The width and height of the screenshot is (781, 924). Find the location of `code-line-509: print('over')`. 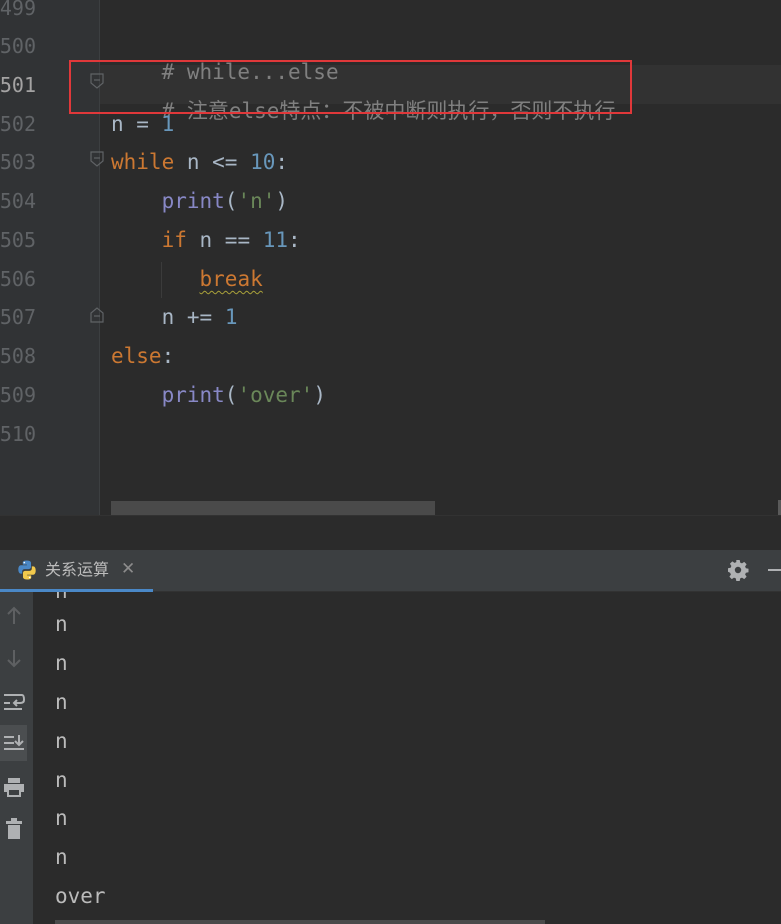

code-line-509: print('over') is located at coordinates (218, 395).